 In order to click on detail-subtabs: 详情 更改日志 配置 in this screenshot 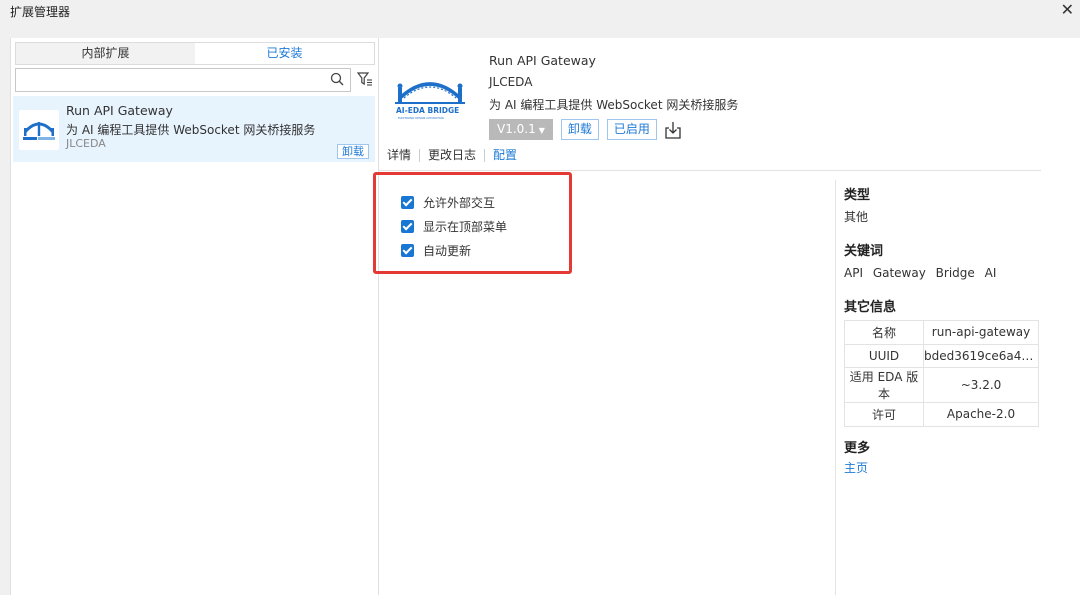, I will do `click(456, 155)`.